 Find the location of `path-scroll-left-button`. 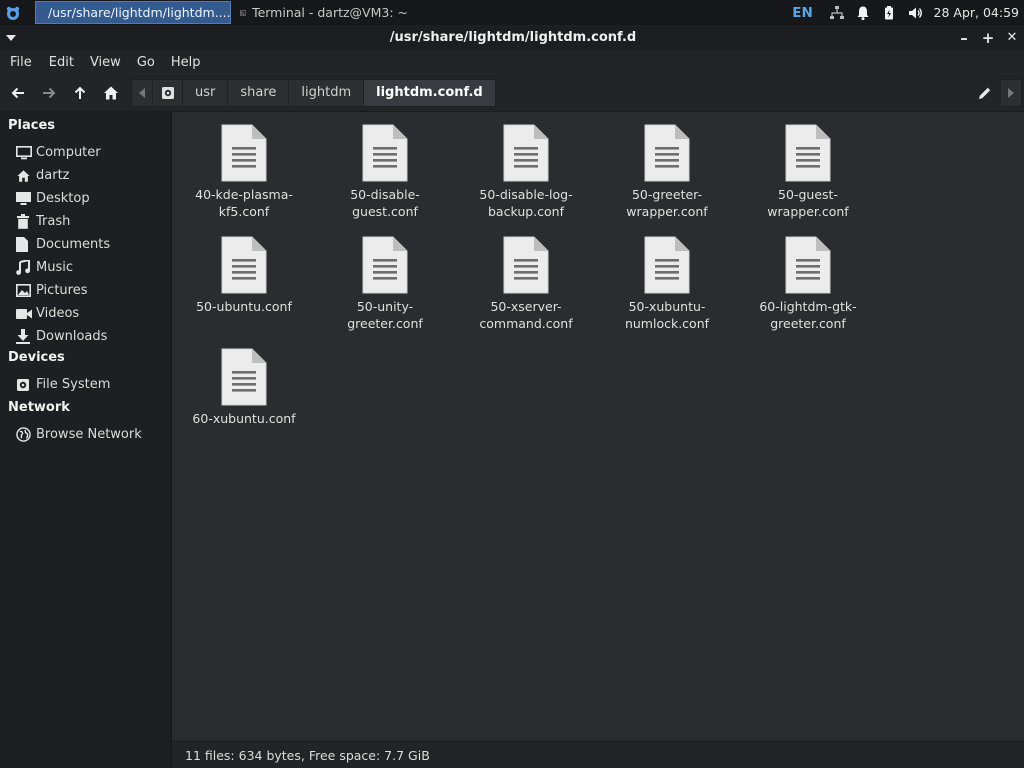

path-scroll-left-button is located at coordinates (142, 92).